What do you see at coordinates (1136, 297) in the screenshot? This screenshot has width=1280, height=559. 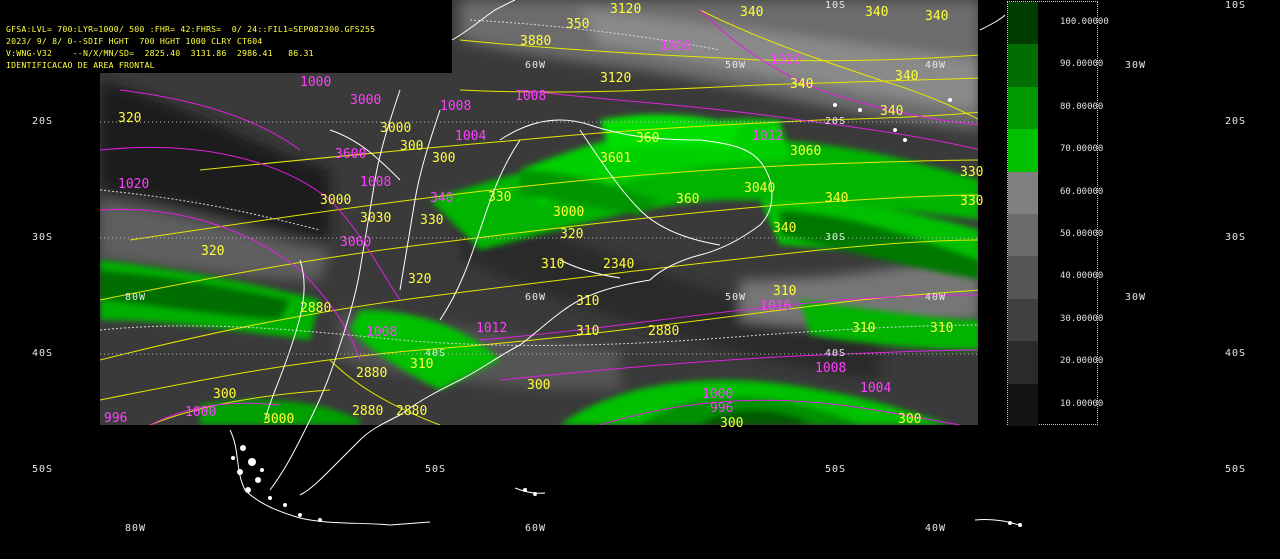 I see `lon-label-30w-mid: 30W` at bounding box center [1136, 297].